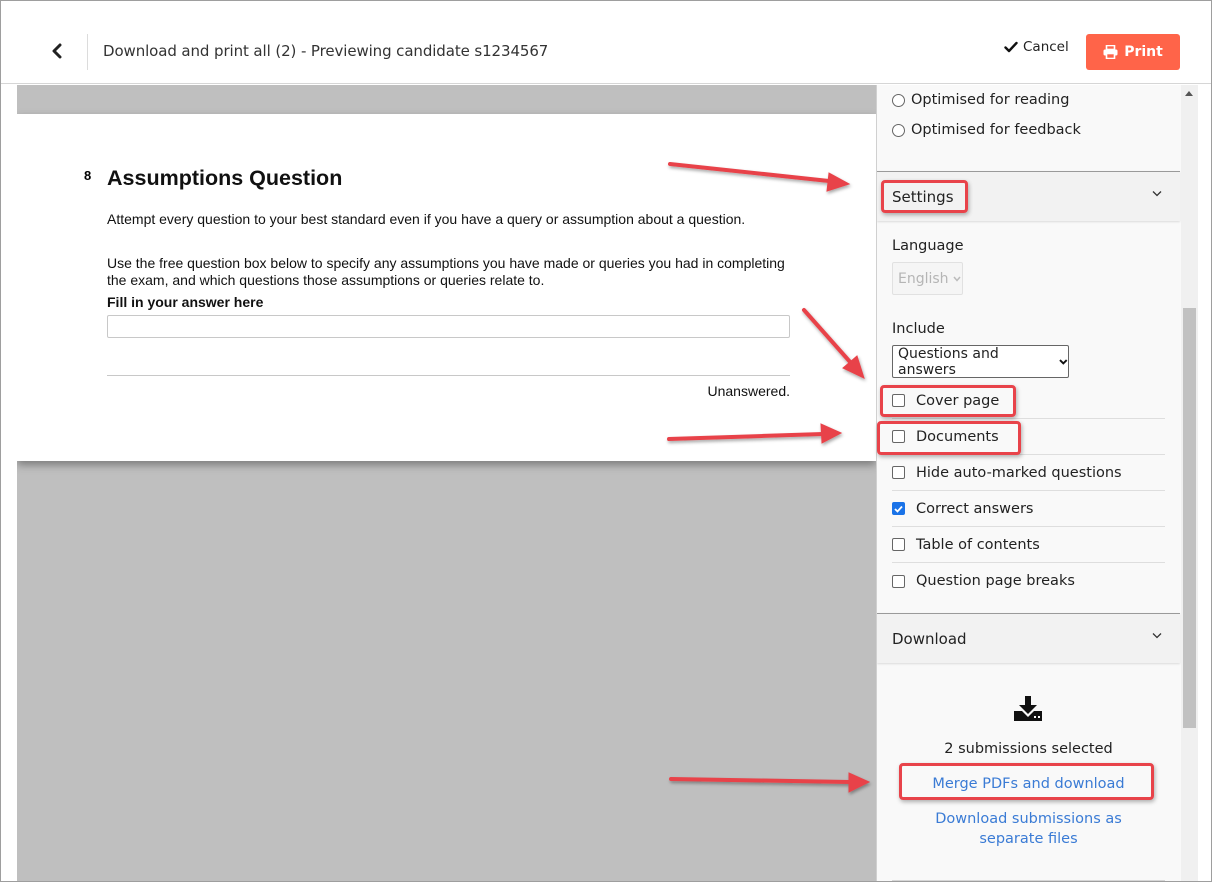 The height and width of the screenshot is (882, 1212). What do you see at coordinates (958, 400) in the screenshot?
I see `checkbox-label: Cover page` at bounding box center [958, 400].